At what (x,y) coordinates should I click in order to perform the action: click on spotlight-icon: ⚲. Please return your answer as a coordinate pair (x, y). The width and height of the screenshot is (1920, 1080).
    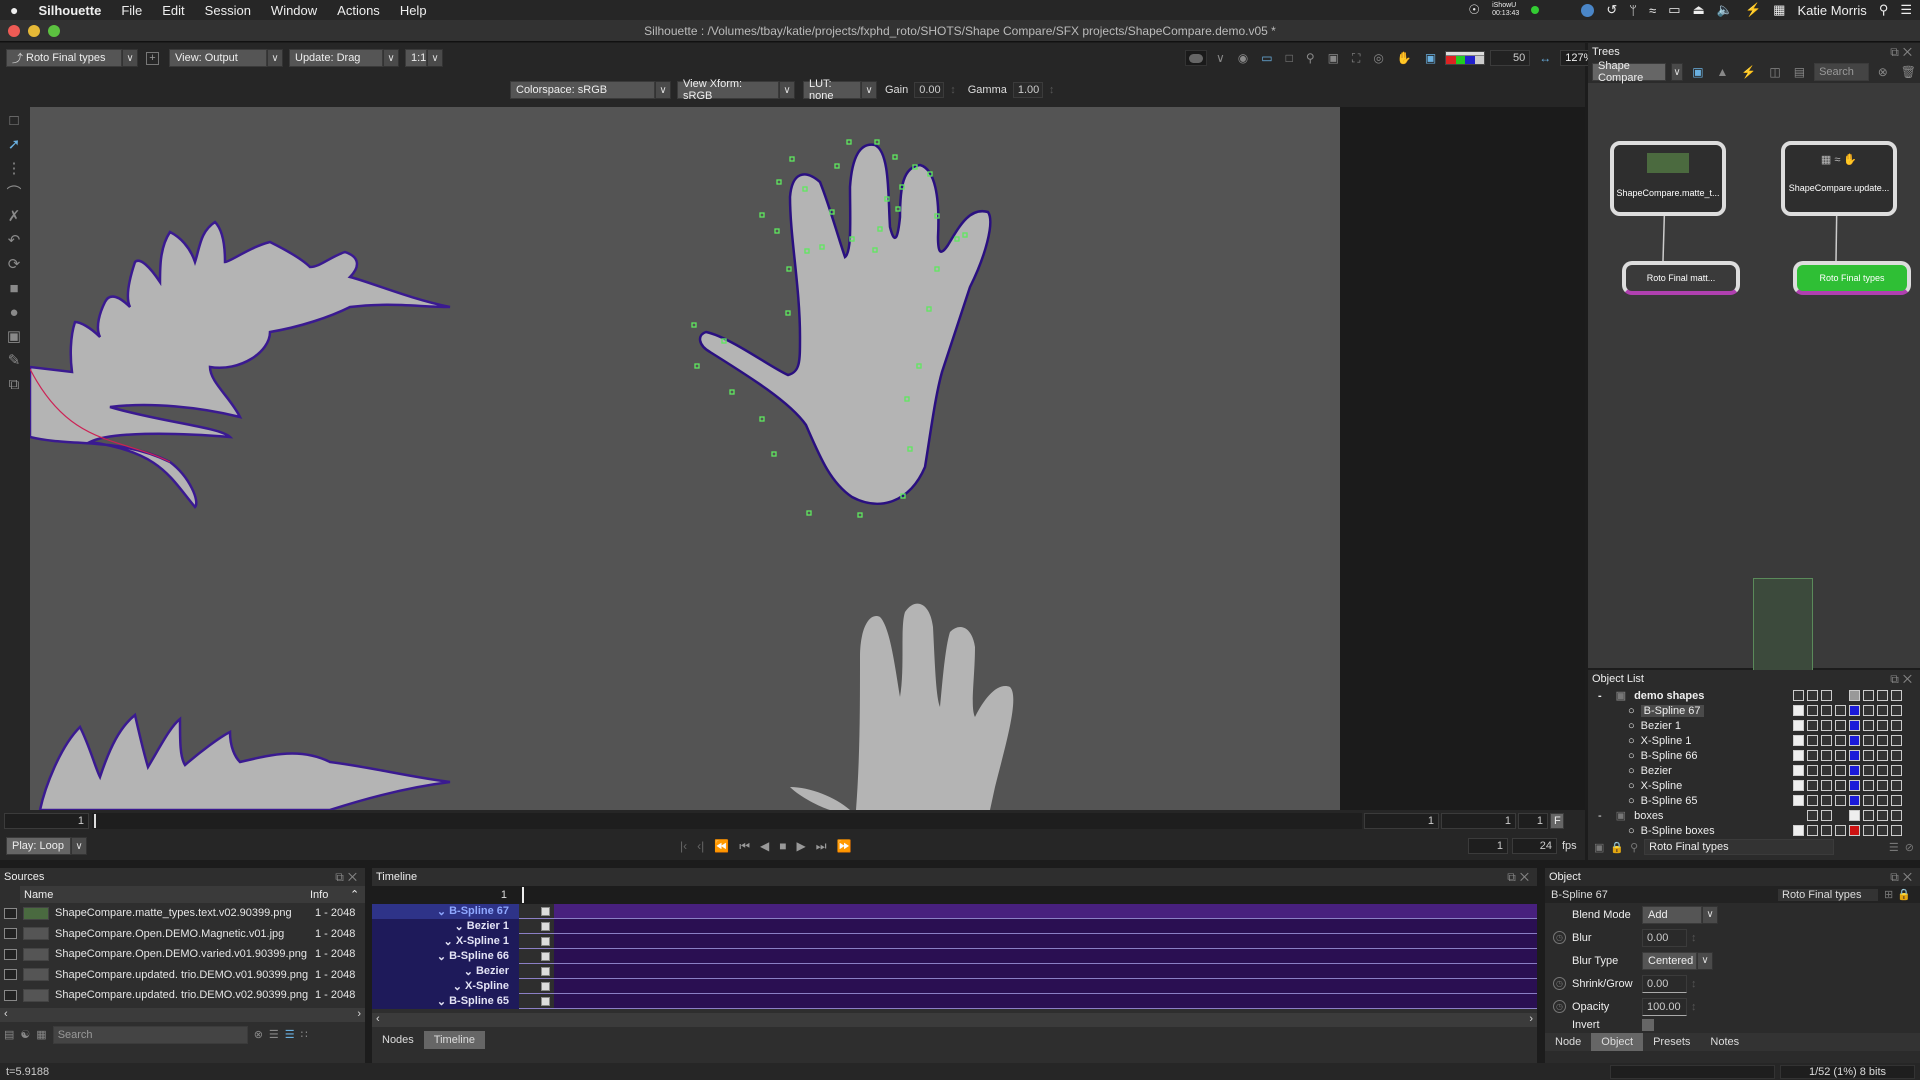
    Looking at the image, I should click on (1884, 10).